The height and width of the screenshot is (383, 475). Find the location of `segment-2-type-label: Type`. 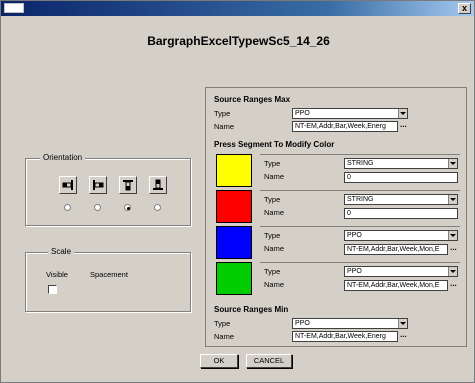

segment-2-type-label: Type is located at coordinates (272, 199).